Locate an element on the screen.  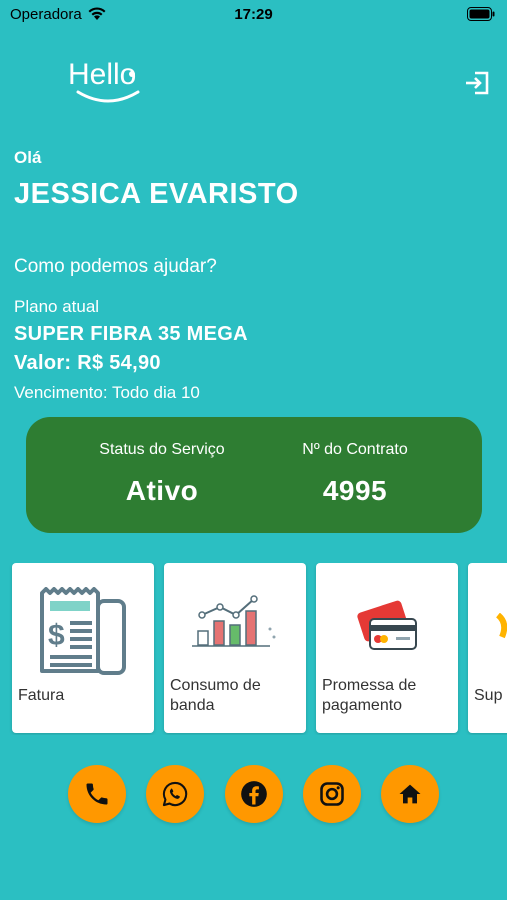
menu-card-support-label: Sup is located at coordinates (488, 695).